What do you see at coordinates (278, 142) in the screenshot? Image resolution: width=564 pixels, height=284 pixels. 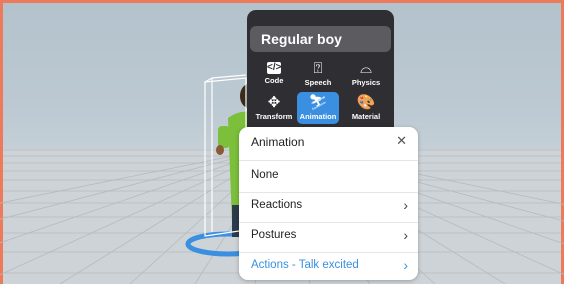 I see `animation-menu-title: Animation` at bounding box center [278, 142].